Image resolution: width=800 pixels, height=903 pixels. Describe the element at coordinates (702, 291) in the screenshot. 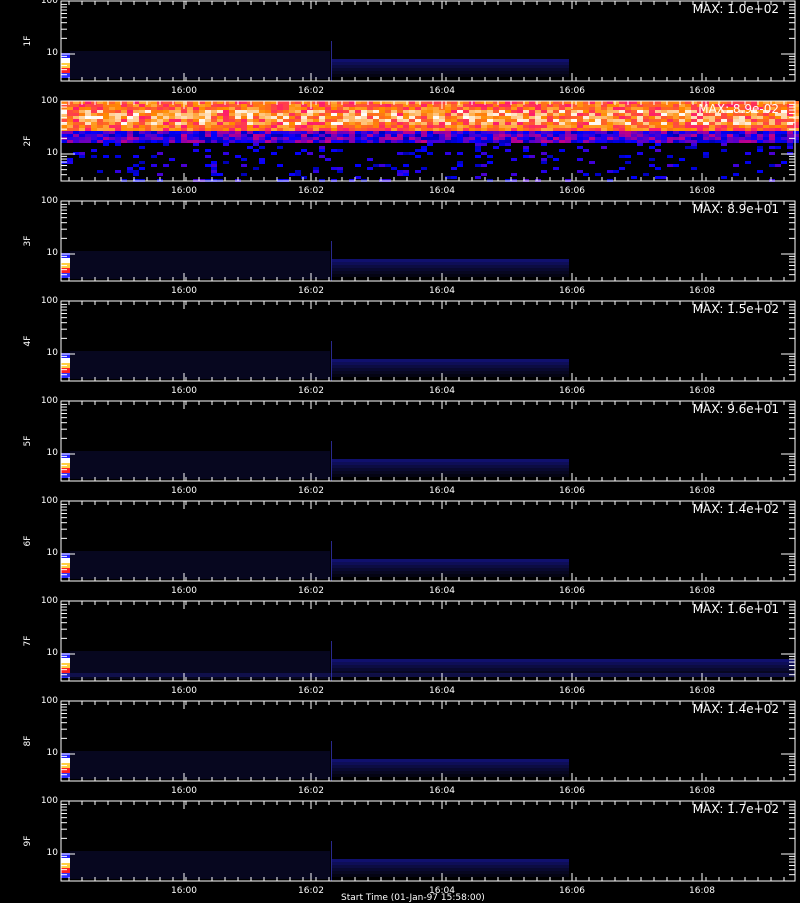

I see `x-tick-label: 16:08` at that location.